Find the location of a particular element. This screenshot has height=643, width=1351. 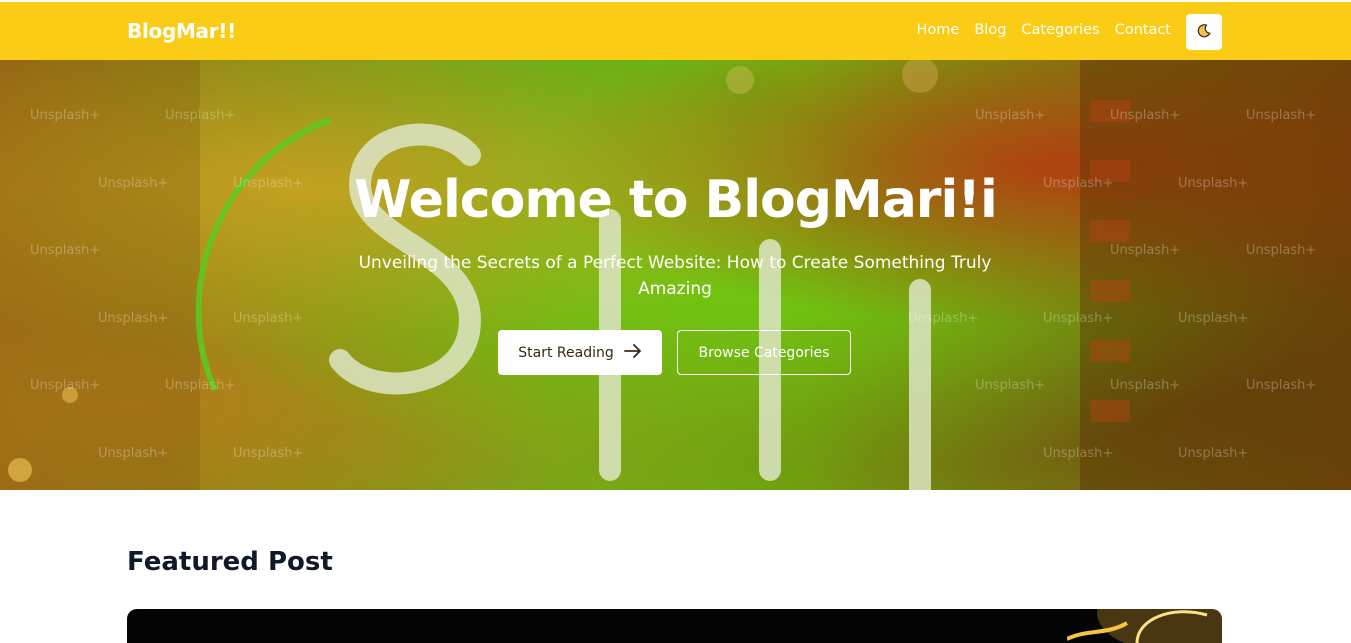

nav-links: Home Blog Categories Contact is located at coordinates (1044, 30).